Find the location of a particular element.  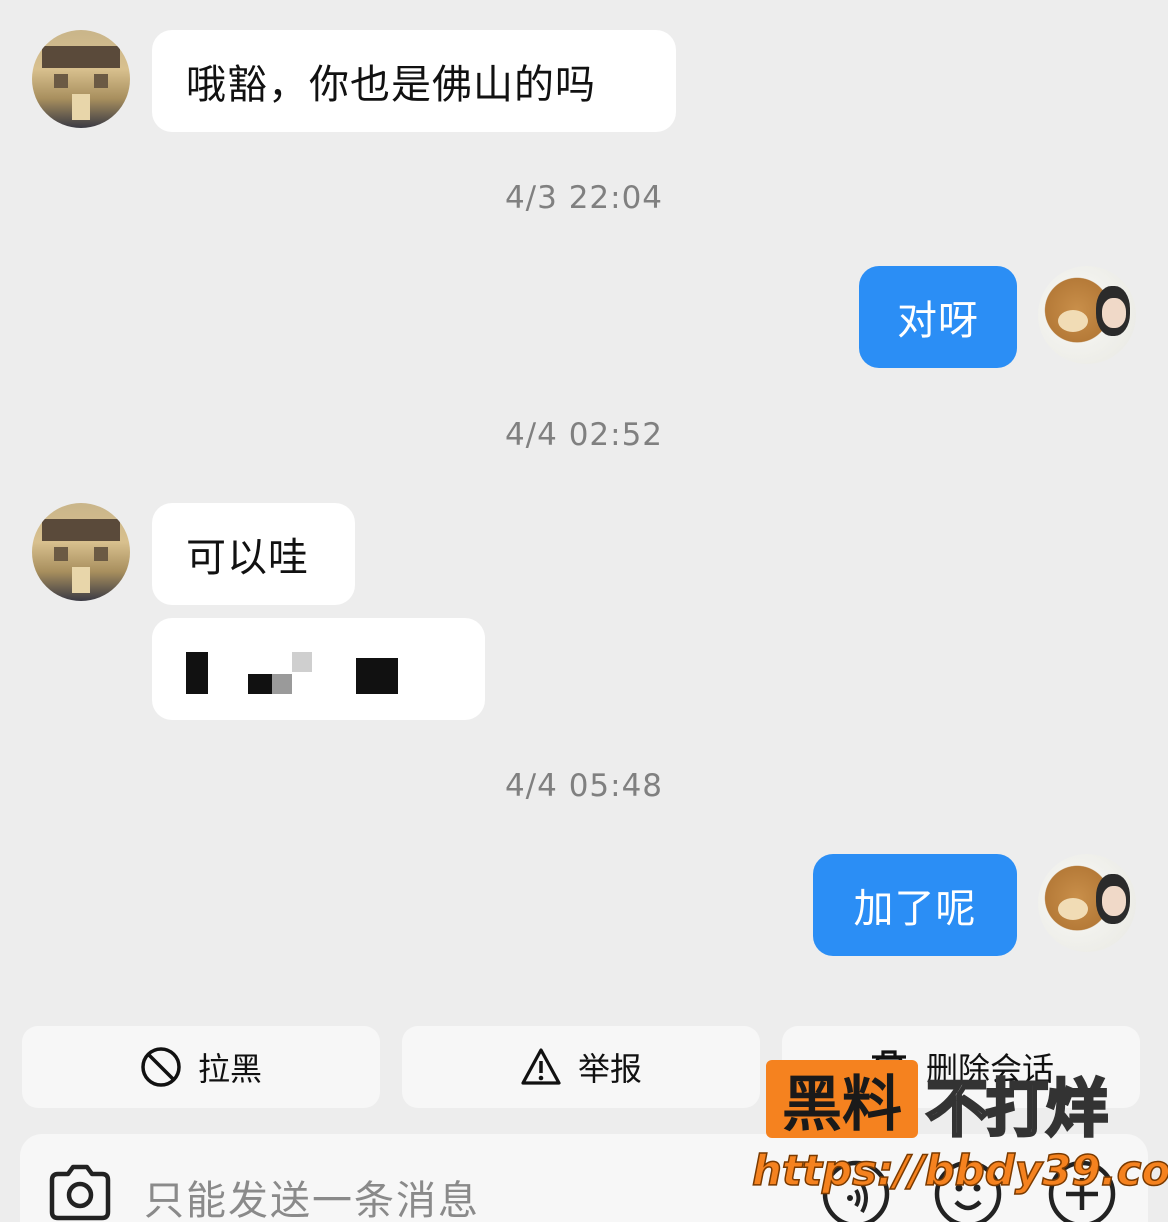

watermark-url: https://bbdy39.com is located at coordinates (959, 1170).